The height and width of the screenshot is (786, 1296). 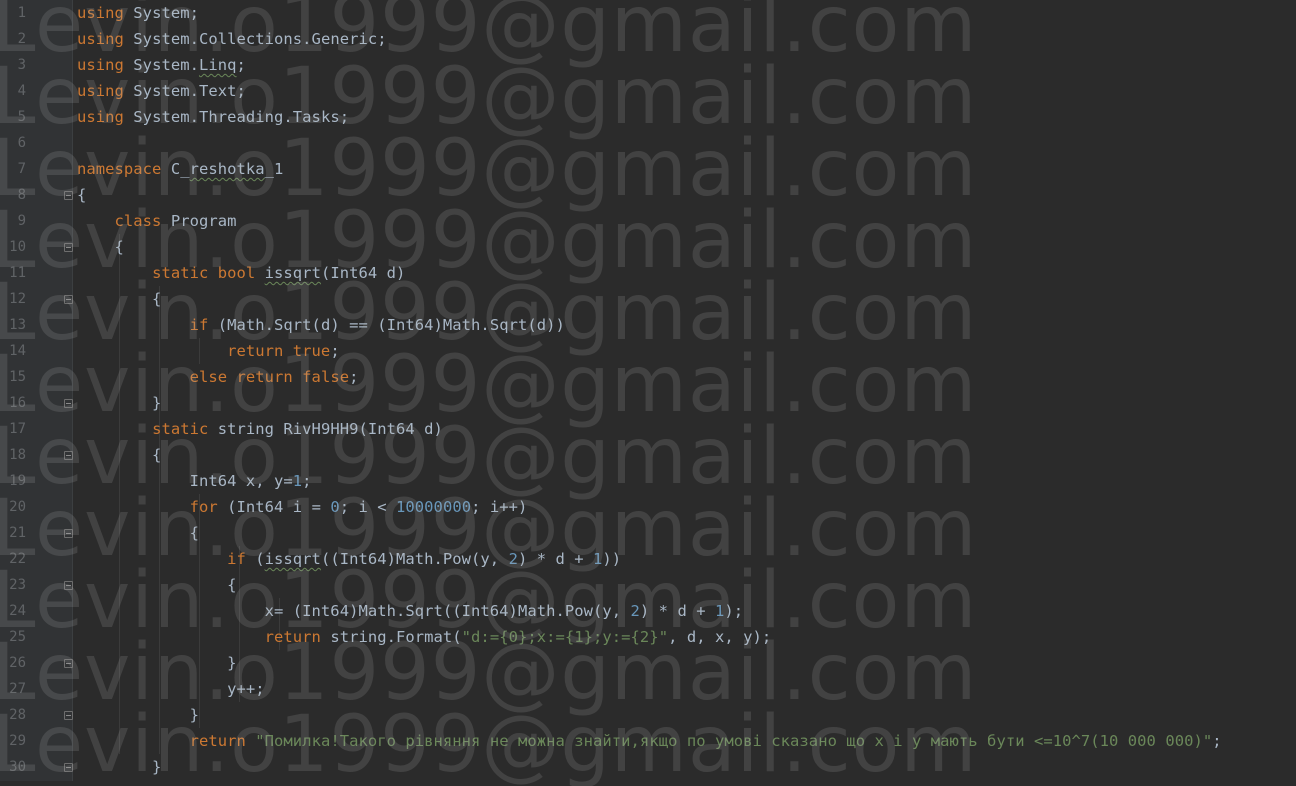 I want to click on keyword-token: static, so click(x=180, y=429).